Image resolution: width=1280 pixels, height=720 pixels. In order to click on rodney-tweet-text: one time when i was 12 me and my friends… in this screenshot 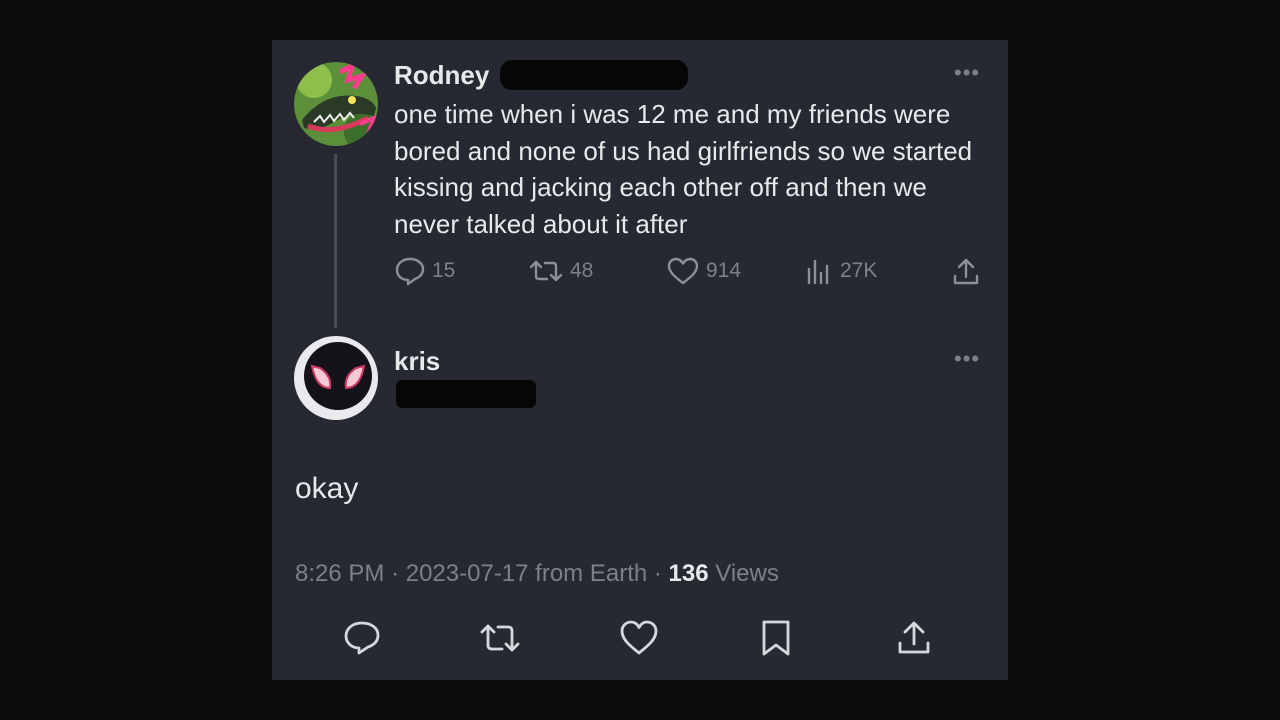, I will do `click(683, 169)`.